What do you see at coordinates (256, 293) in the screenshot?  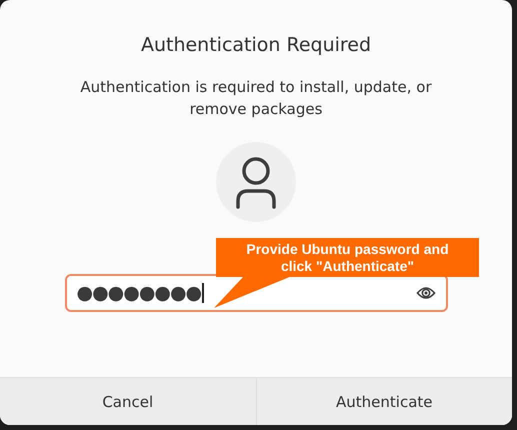 I see `password-field: ●●●●●●●●` at bounding box center [256, 293].